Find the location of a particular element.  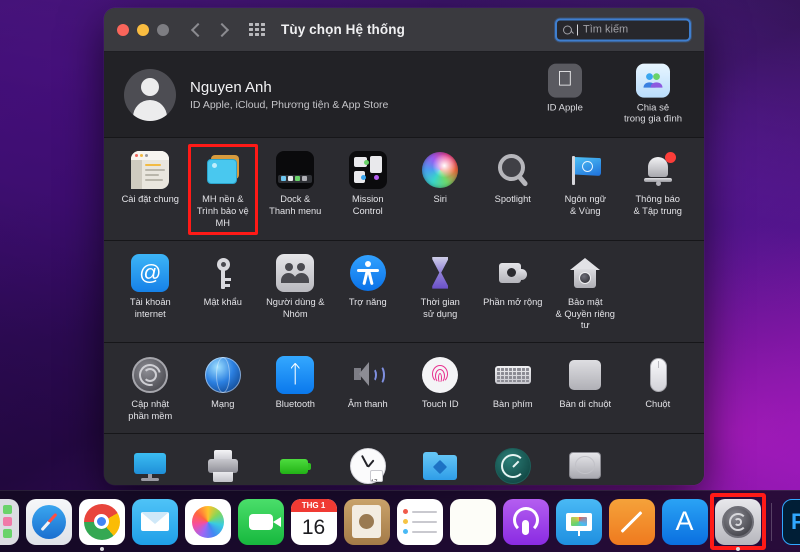

dock-item-launchpad is located at coordinates (9, 521).